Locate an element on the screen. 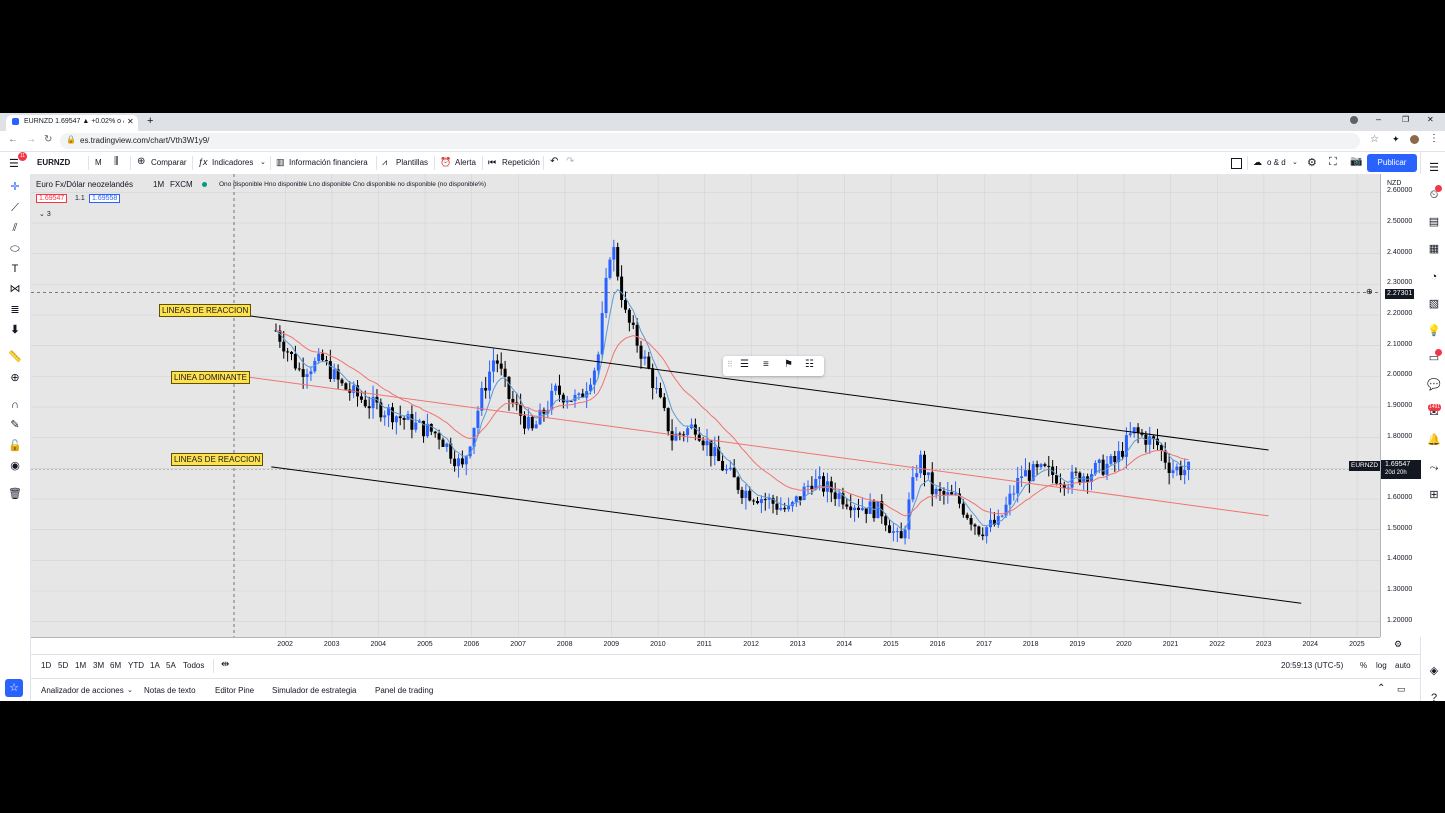 This screenshot has height=813, width=1445. range-1d: 1D is located at coordinates (46, 665).